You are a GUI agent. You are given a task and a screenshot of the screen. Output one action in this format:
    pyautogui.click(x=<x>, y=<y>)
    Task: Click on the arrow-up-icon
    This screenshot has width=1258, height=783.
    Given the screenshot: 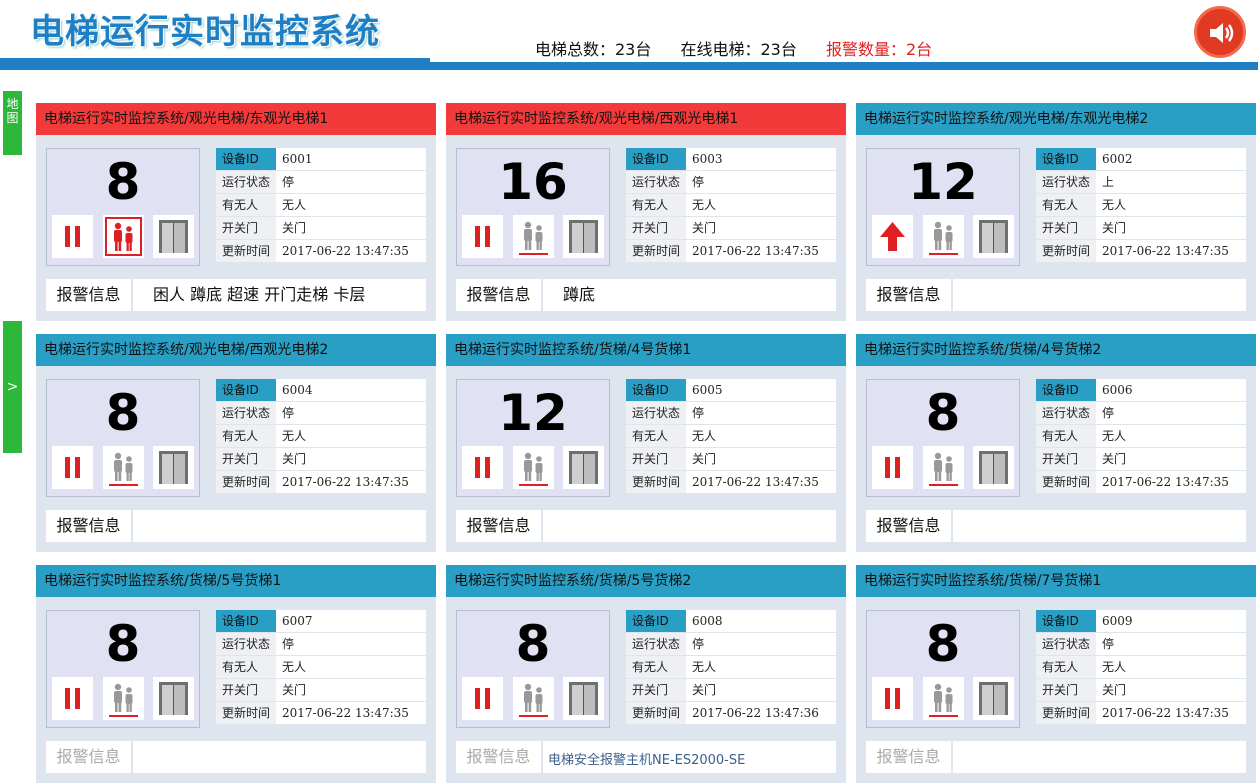 What is the action you would take?
    pyautogui.click(x=892, y=236)
    